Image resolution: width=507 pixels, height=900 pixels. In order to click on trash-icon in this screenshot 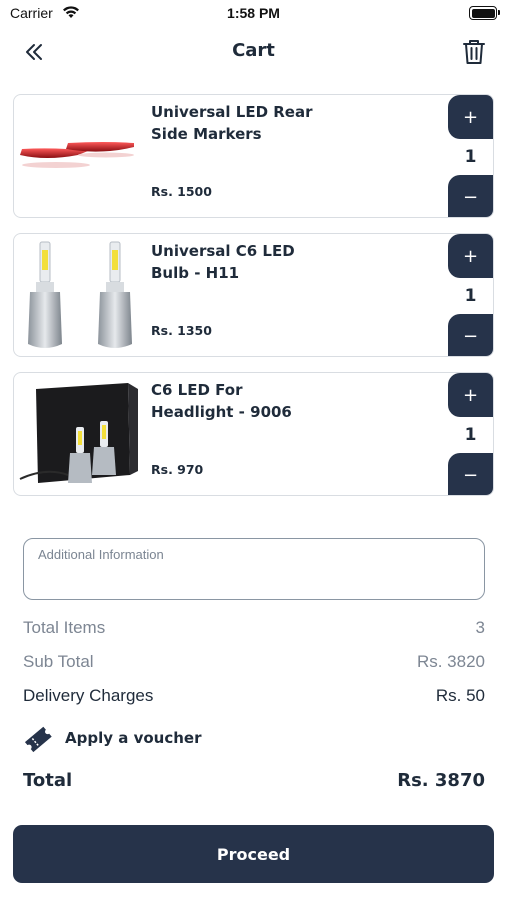, I will do `click(474, 52)`.